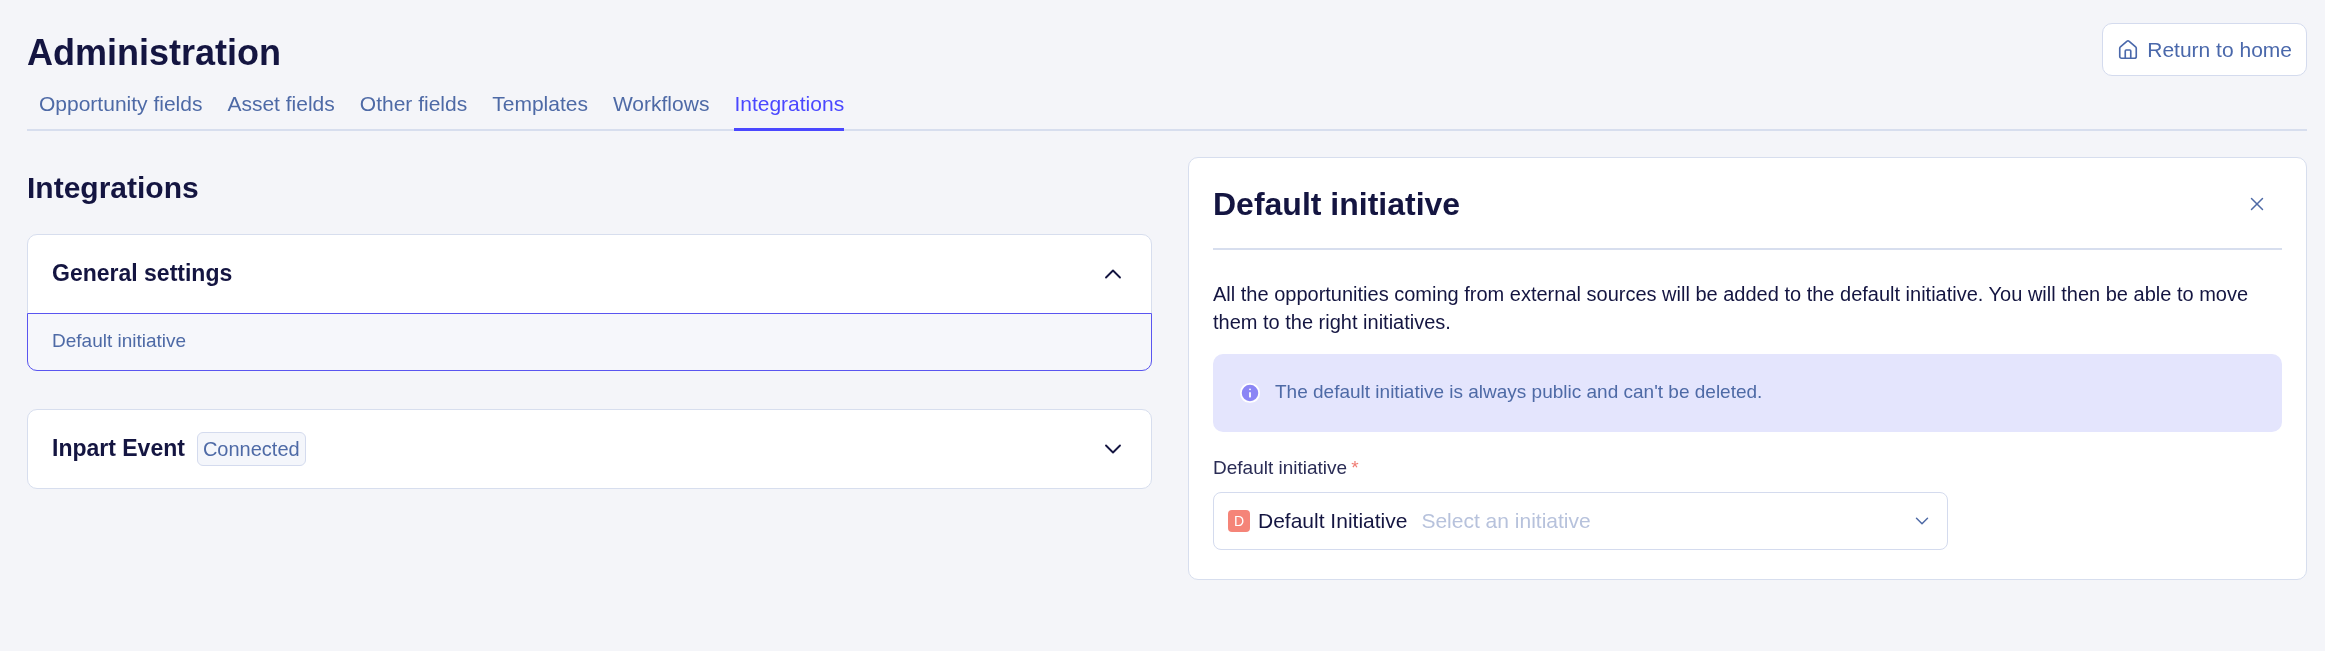 This screenshot has height=651, width=2325. Describe the element at coordinates (1731, 308) in the screenshot. I see `panel-description: All the opportunities coming from external sources will be added to the default initiative. You will then be able to move them to the right initiatives.` at that location.